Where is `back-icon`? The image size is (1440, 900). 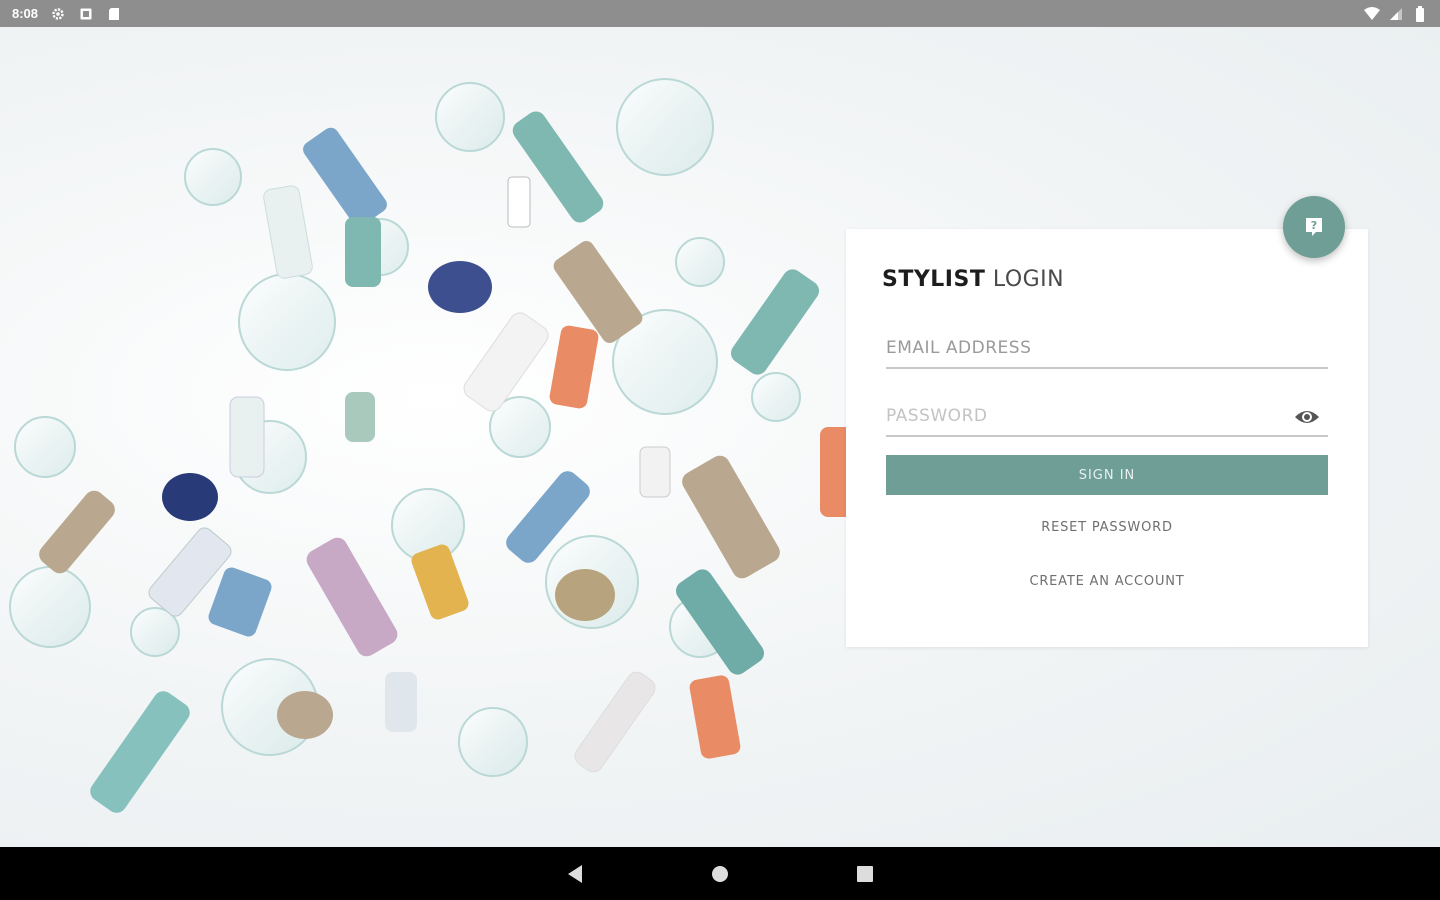 back-icon is located at coordinates (575, 873).